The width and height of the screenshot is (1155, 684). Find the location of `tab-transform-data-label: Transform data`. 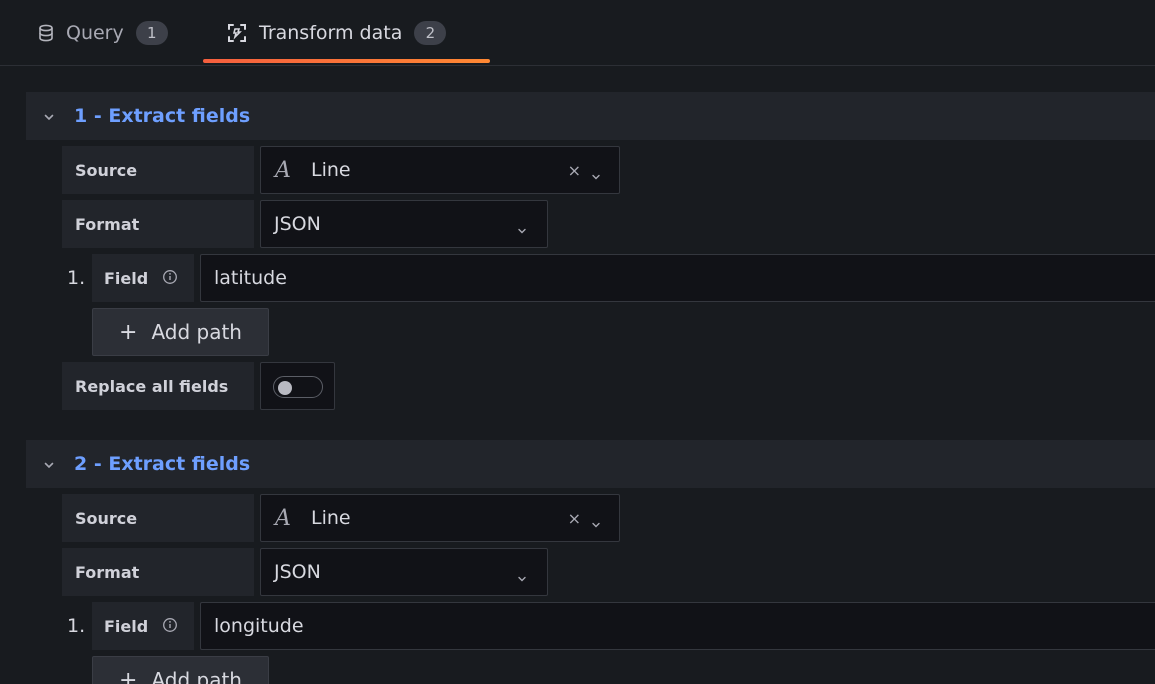

tab-transform-data-label: Transform data is located at coordinates (331, 33).